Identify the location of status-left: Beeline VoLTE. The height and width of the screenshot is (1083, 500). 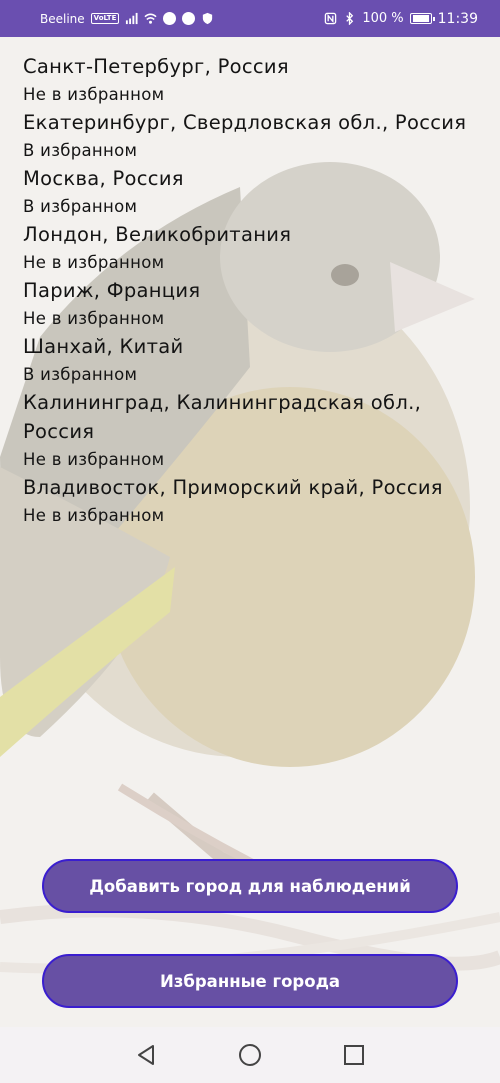
(127, 19).